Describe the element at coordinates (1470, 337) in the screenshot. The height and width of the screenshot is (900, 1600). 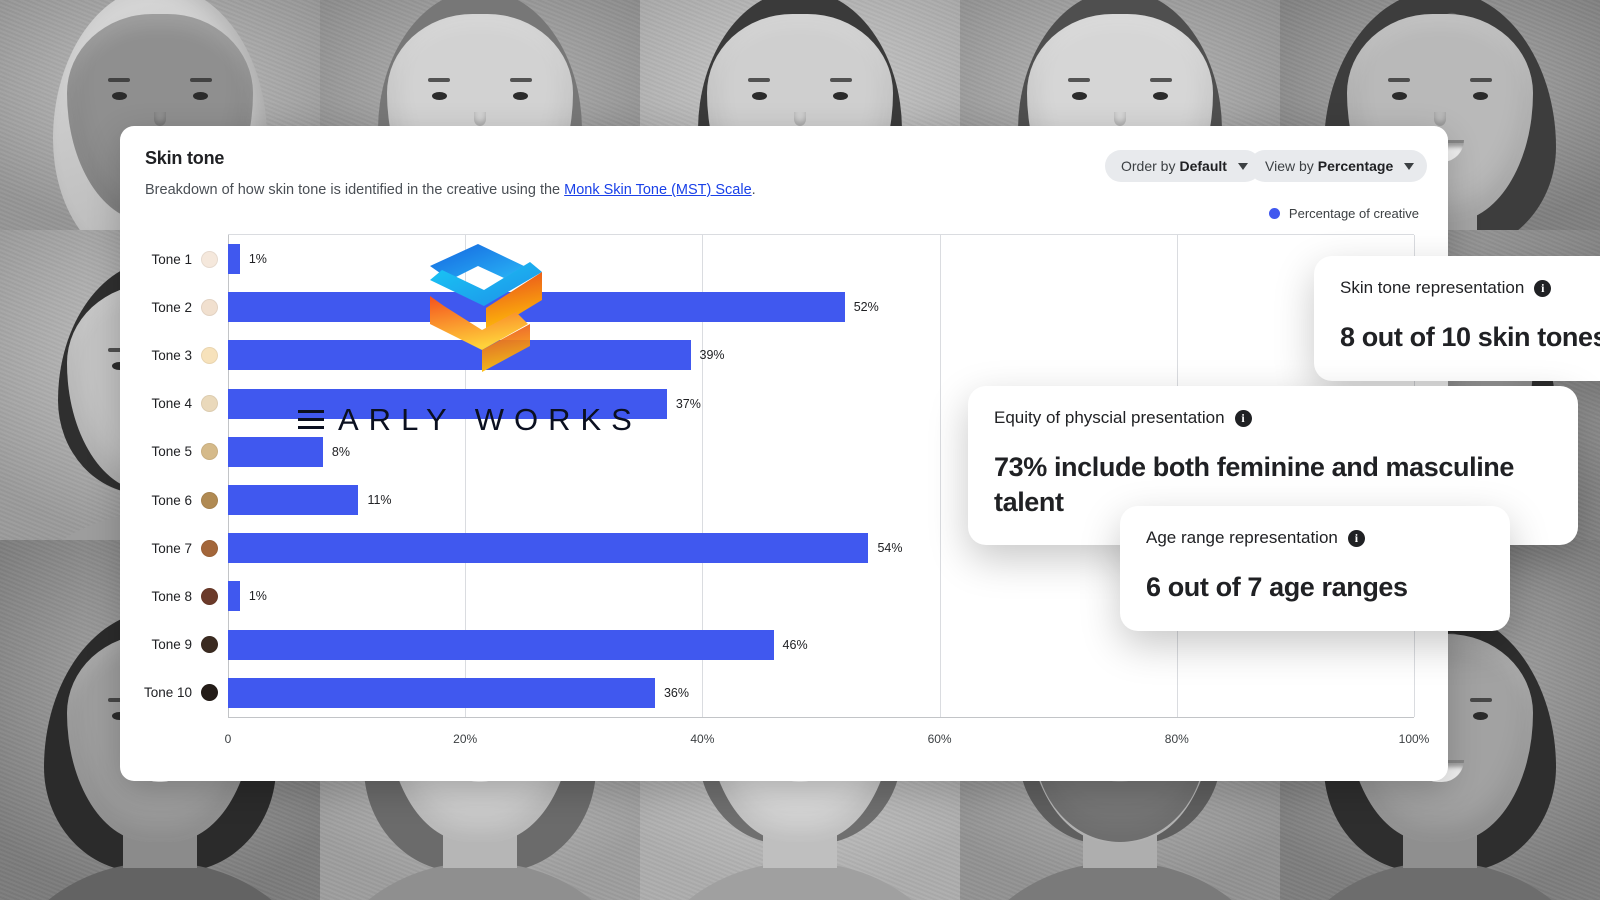
I see `insight-value: 8 out of 10 skin tones` at that location.